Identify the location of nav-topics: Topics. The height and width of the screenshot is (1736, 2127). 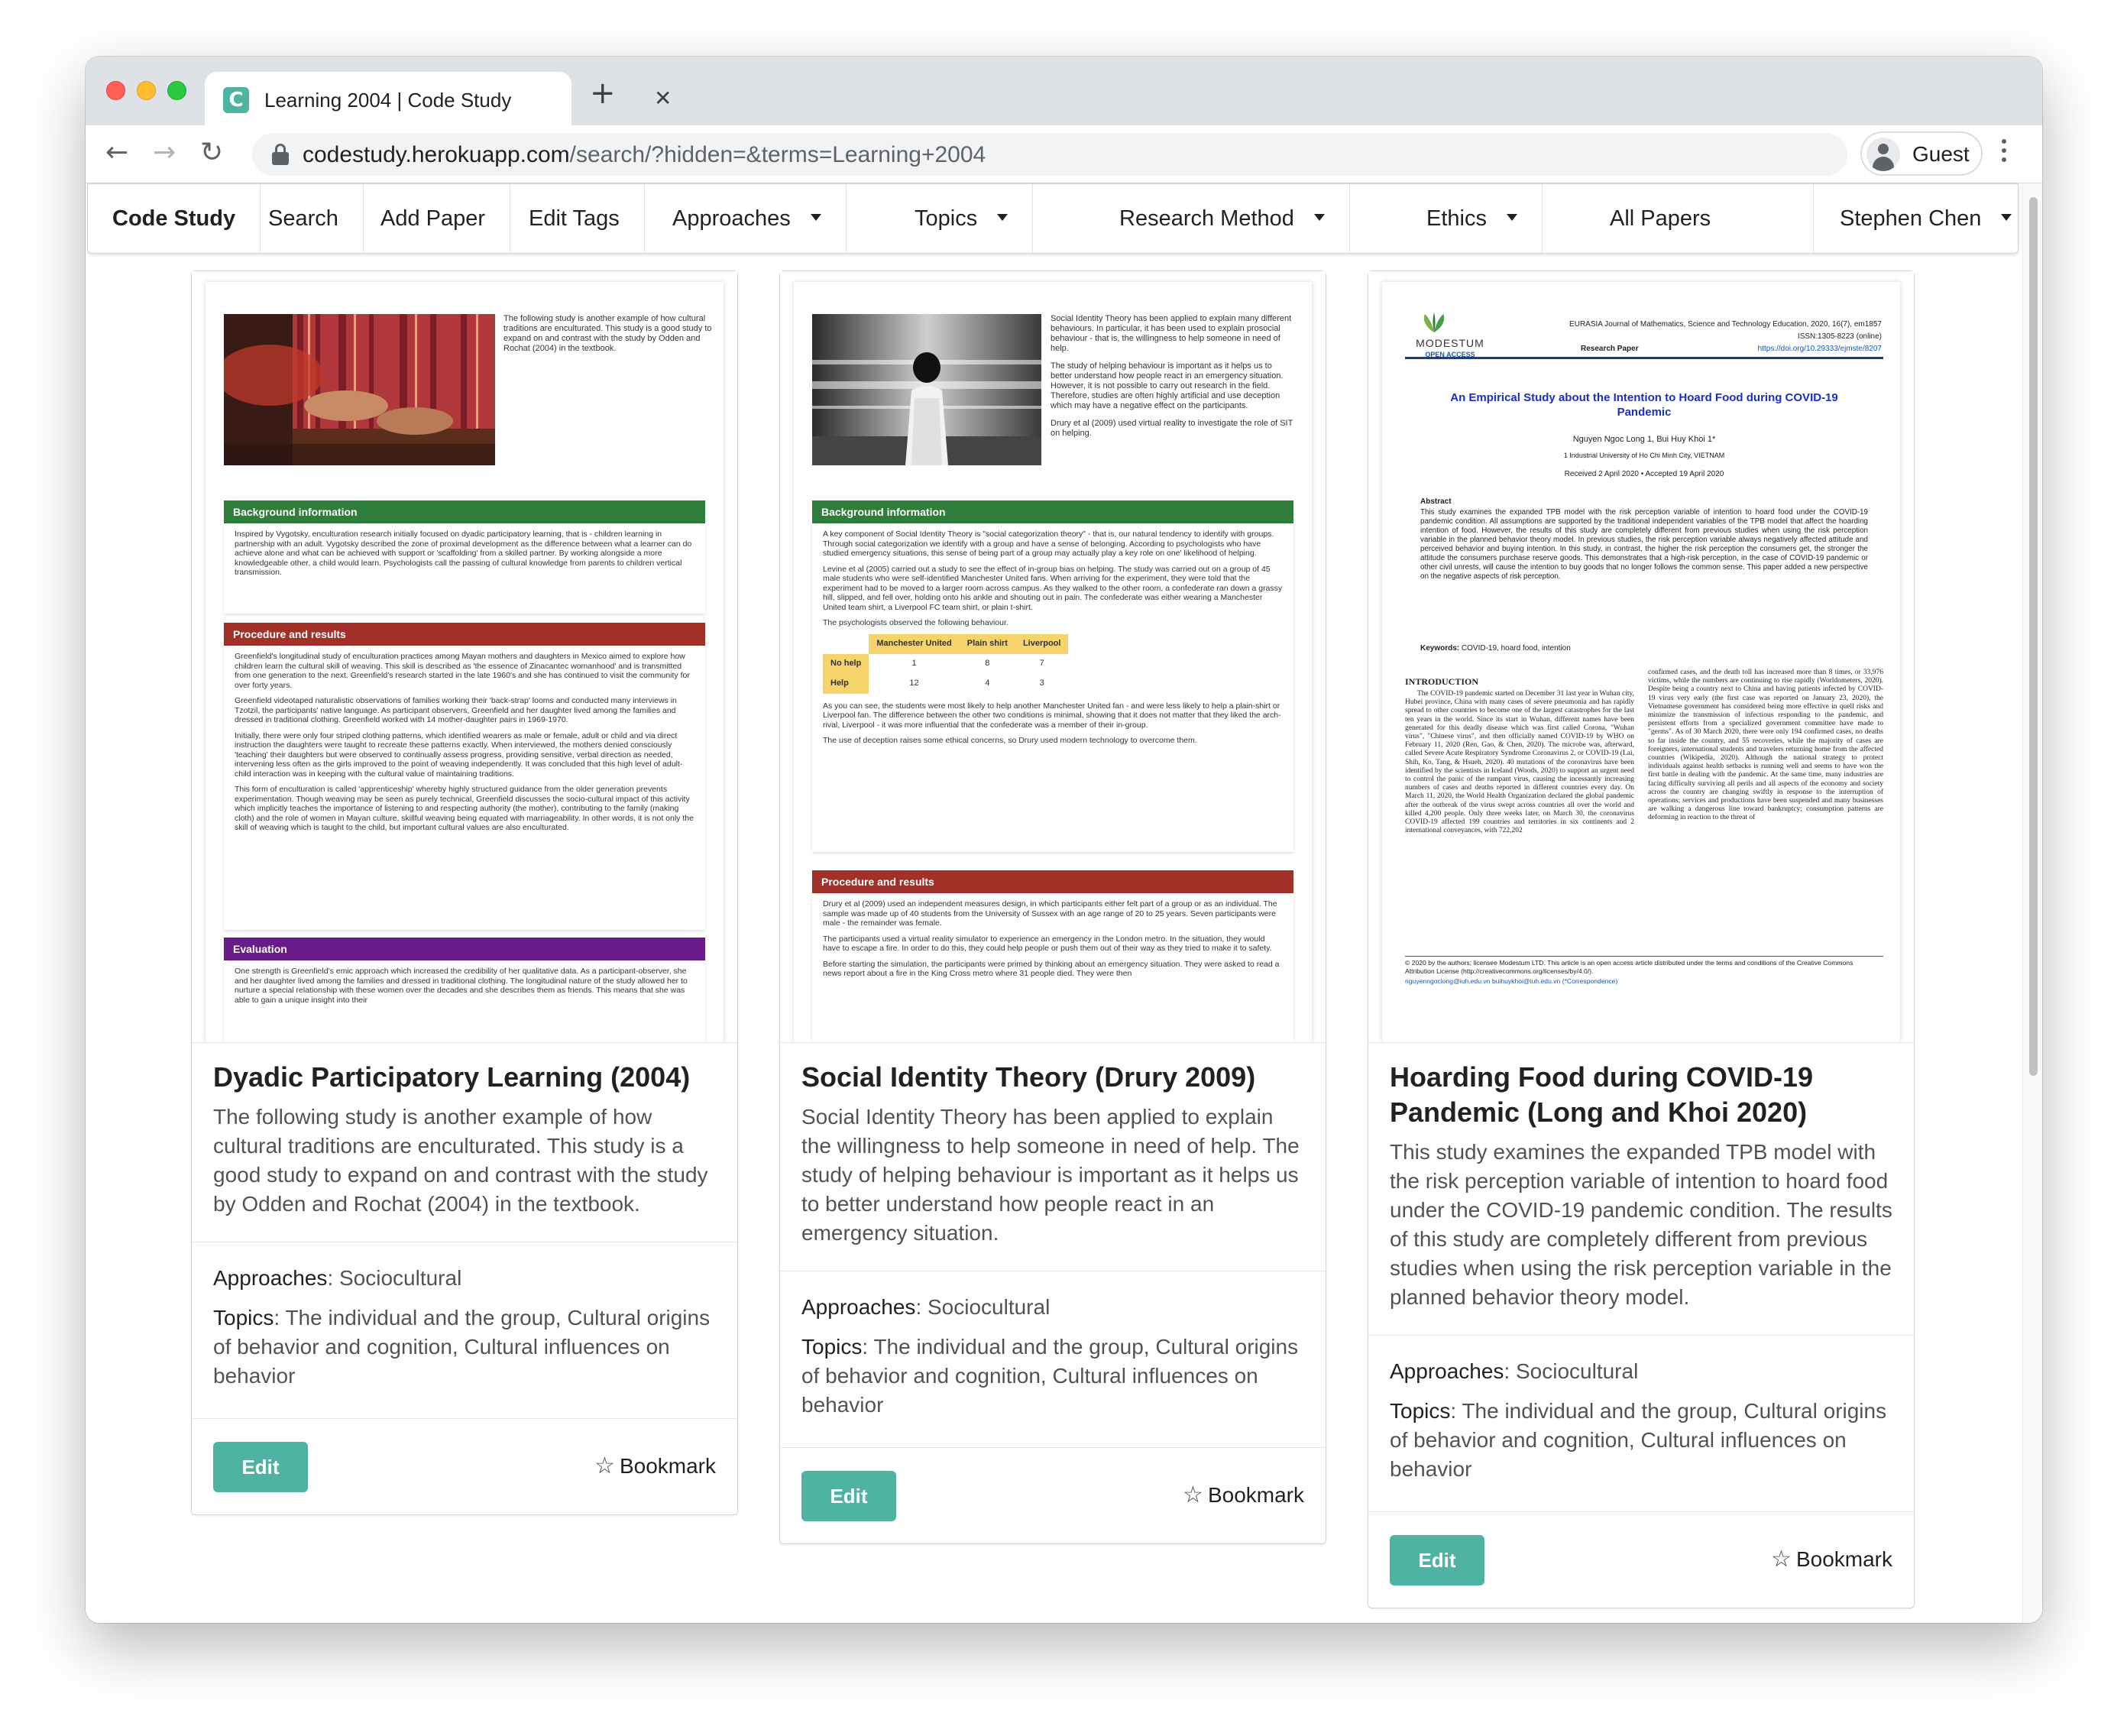
(962, 218).